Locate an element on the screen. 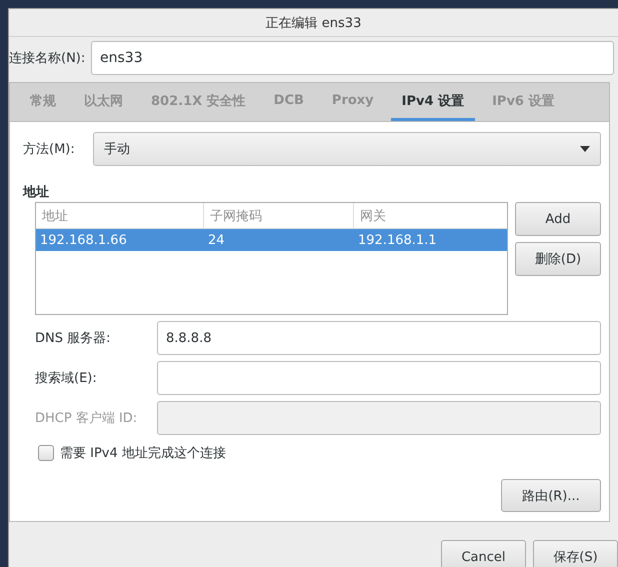  table-action-button: Add is located at coordinates (558, 219).